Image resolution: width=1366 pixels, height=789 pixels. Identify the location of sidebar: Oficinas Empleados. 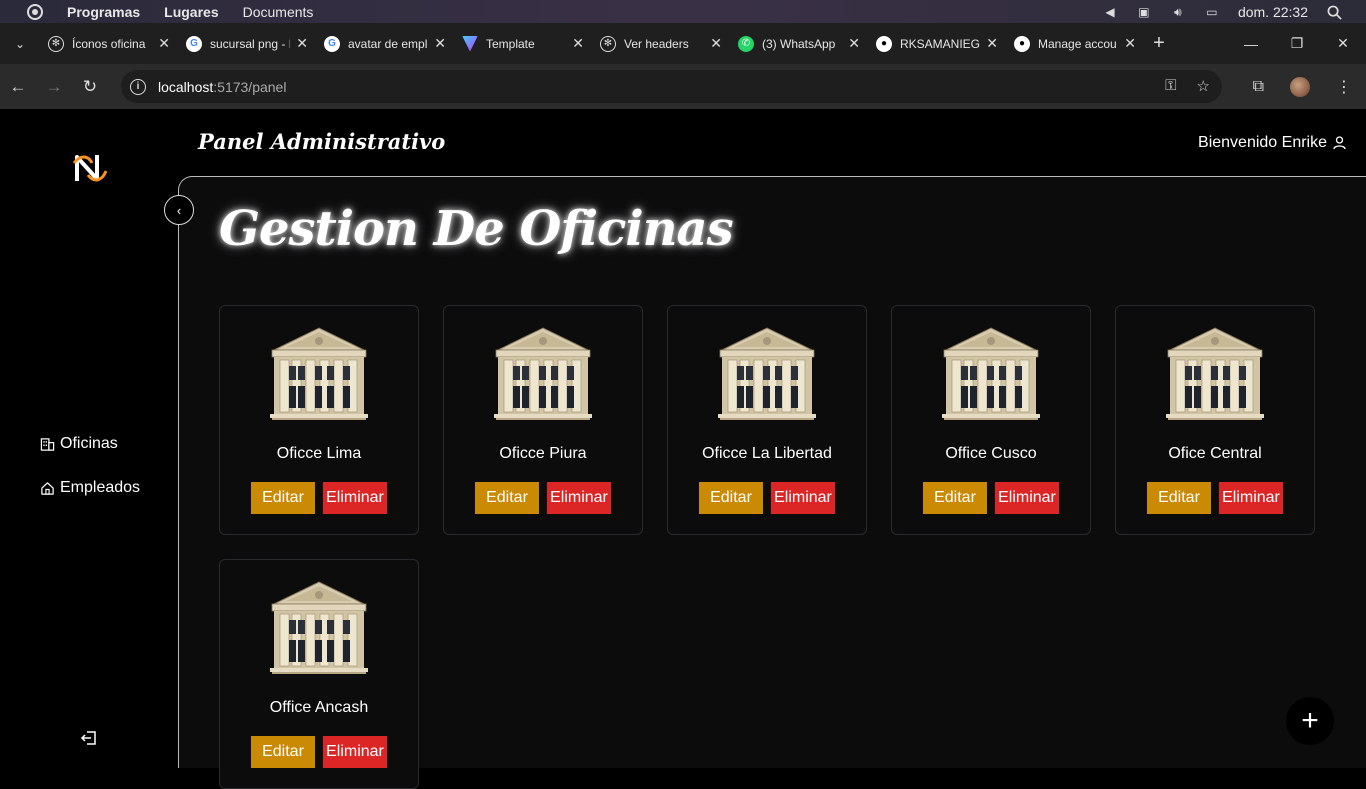
(89, 438).